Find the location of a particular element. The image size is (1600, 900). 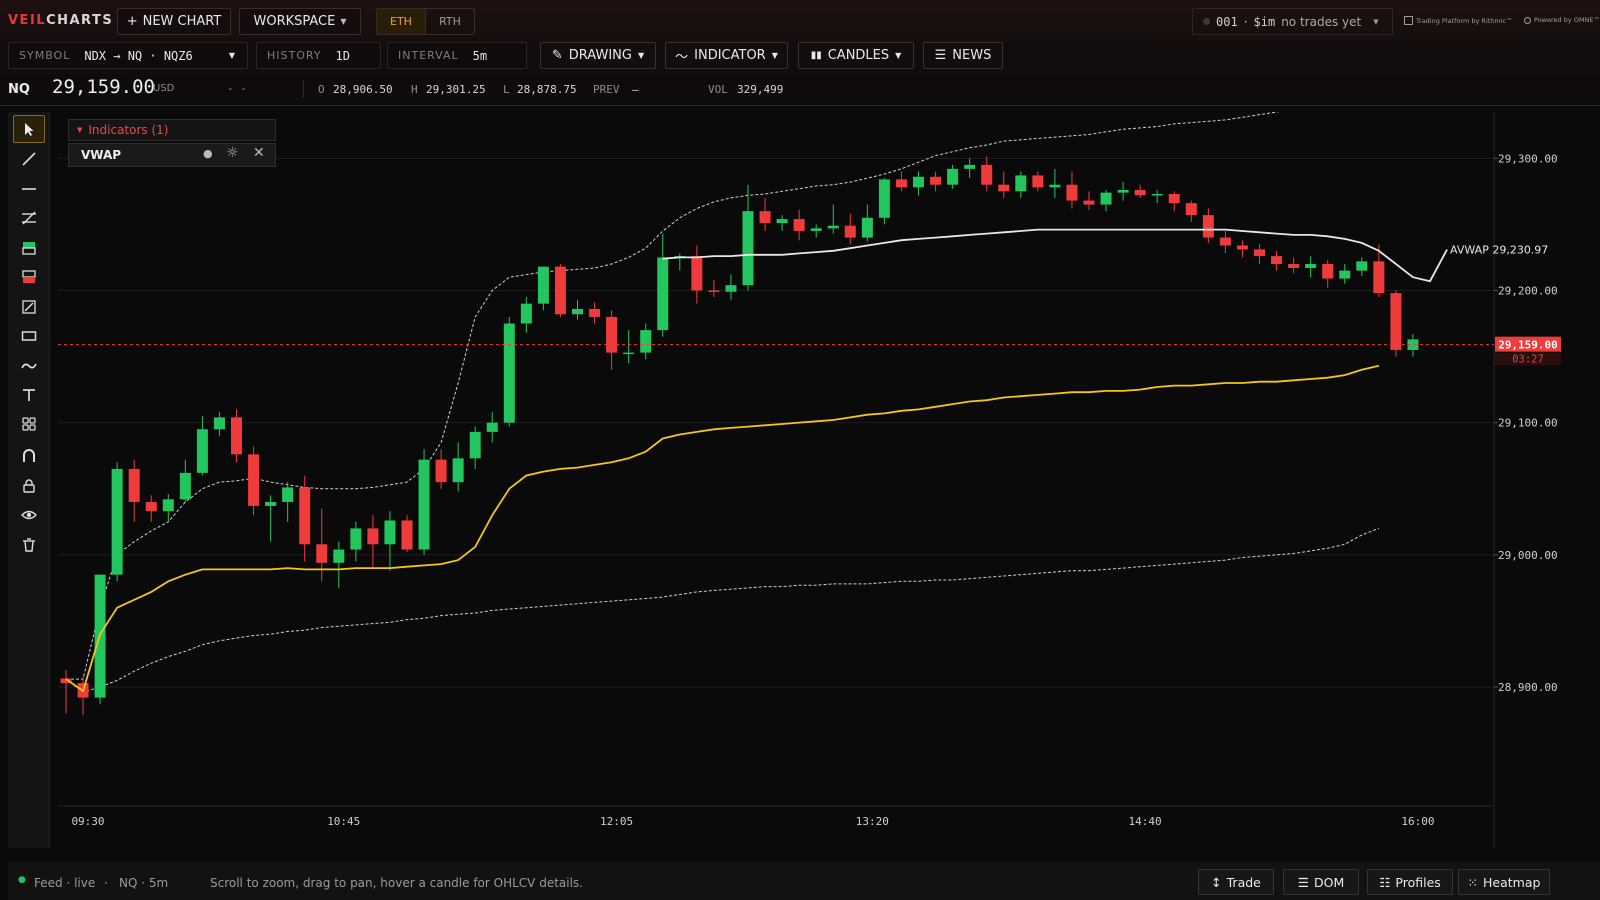

measure-tool is located at coordinates (29, 307).